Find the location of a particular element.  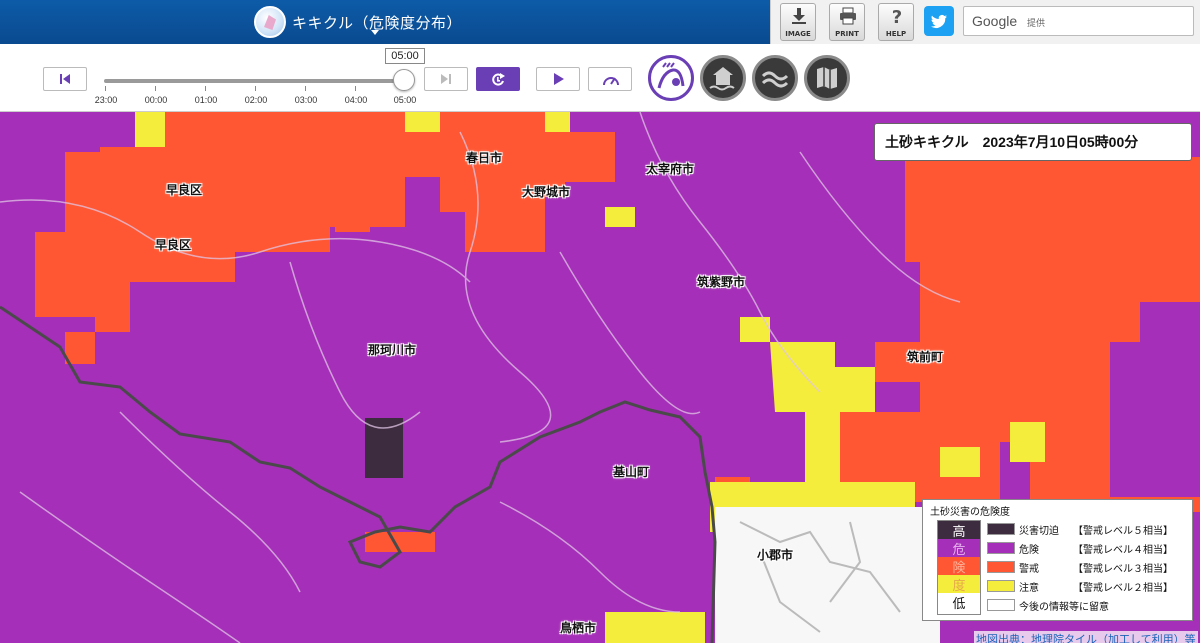

skip-forward-icon is located at coordinates (446, 79).